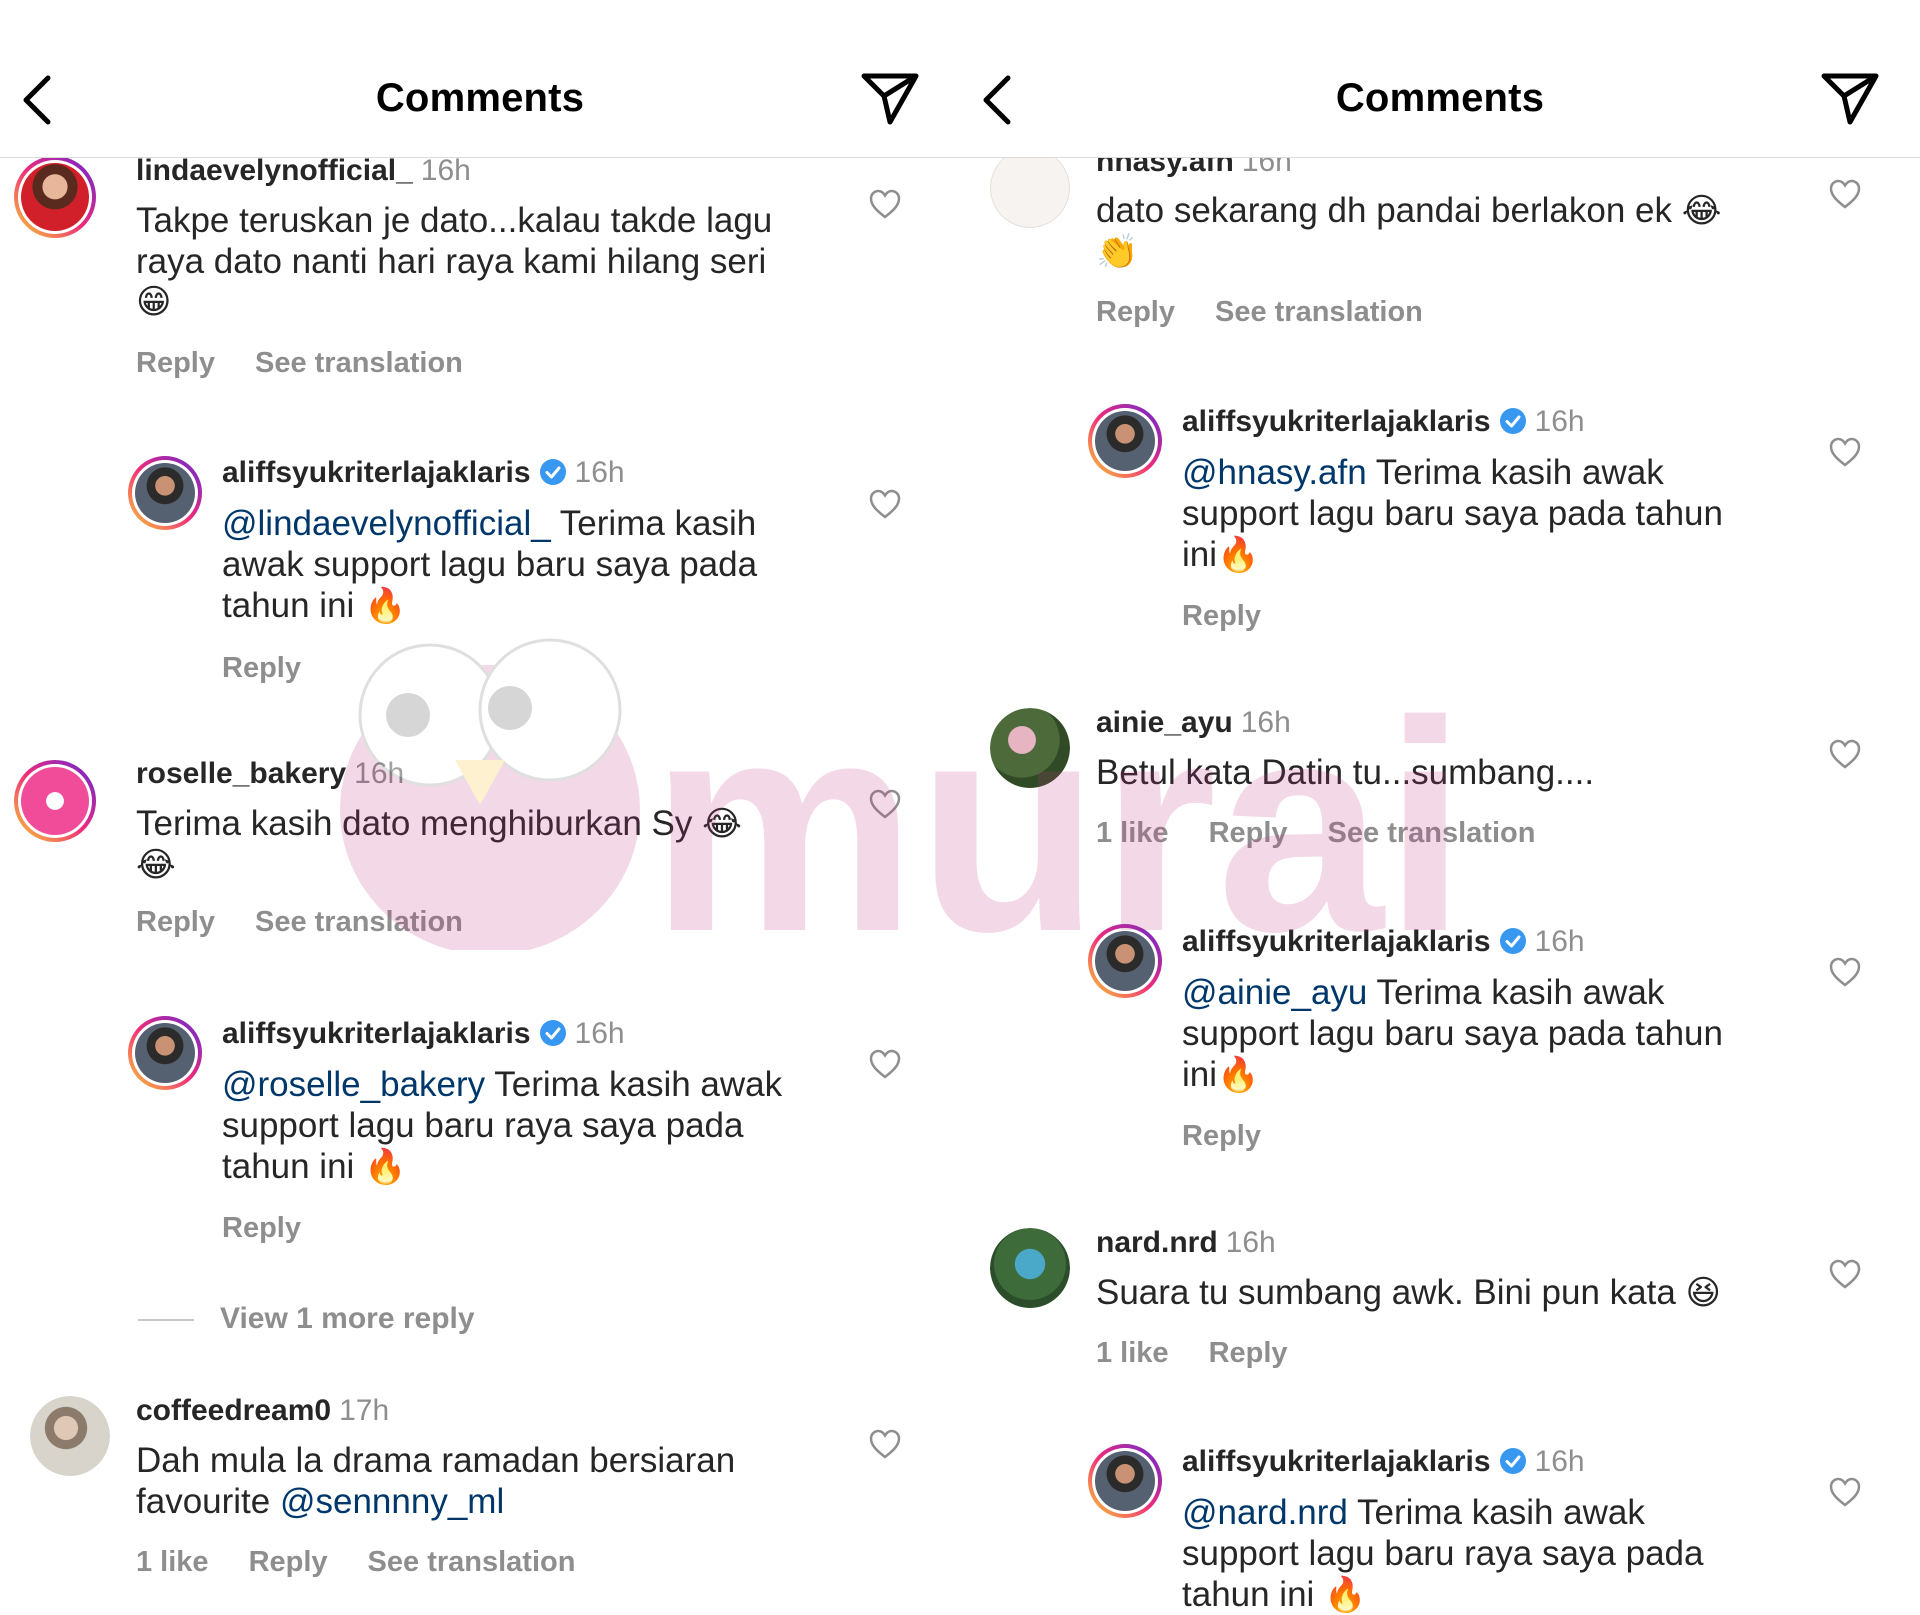  I want to click on mention-link: @hnasy.afn, so click(1274, 472).